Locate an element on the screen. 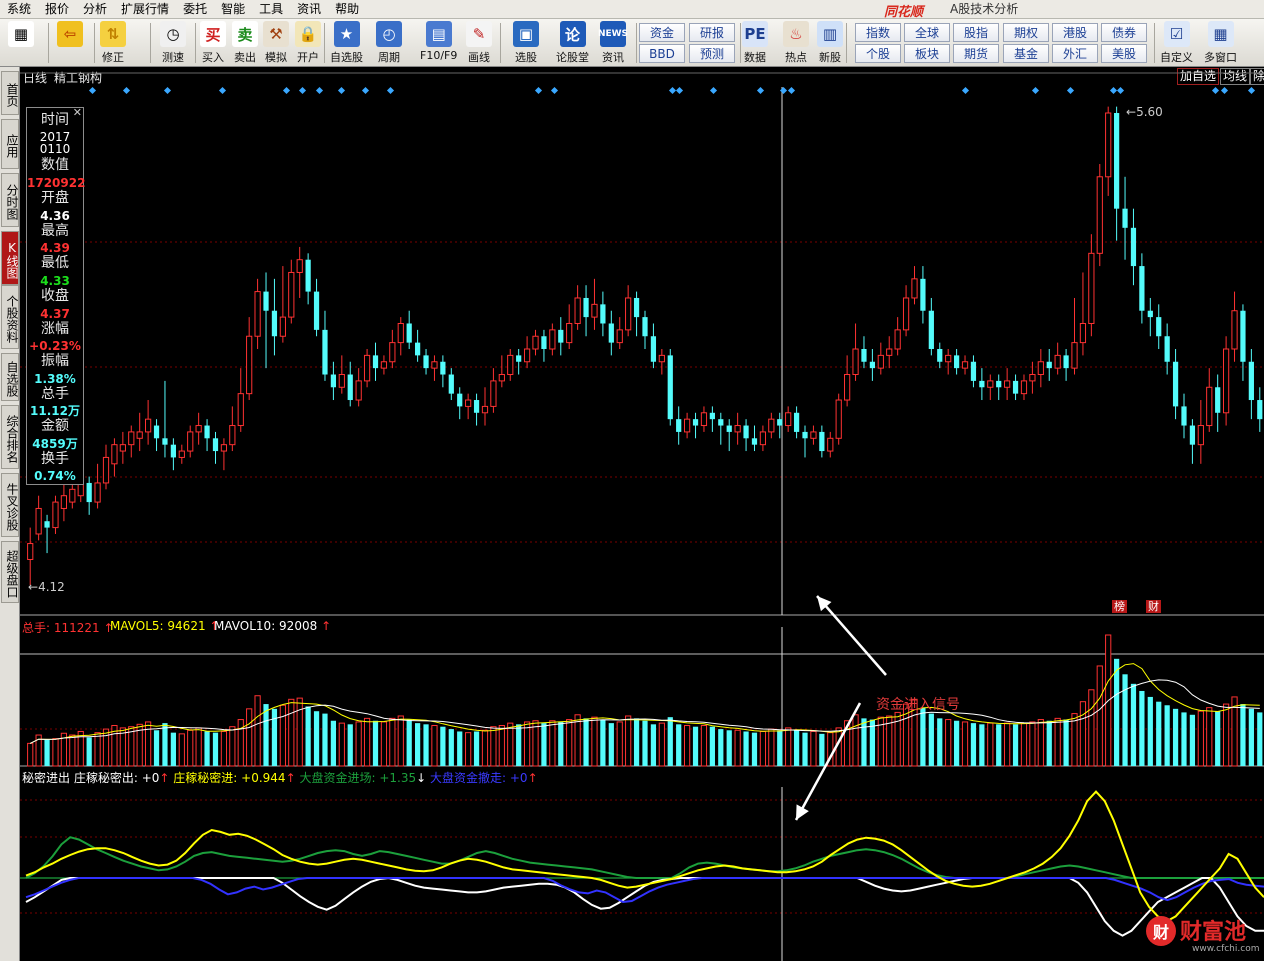  toolbar-button-12: ▣ 选股 is located at coordinates (526, 43).